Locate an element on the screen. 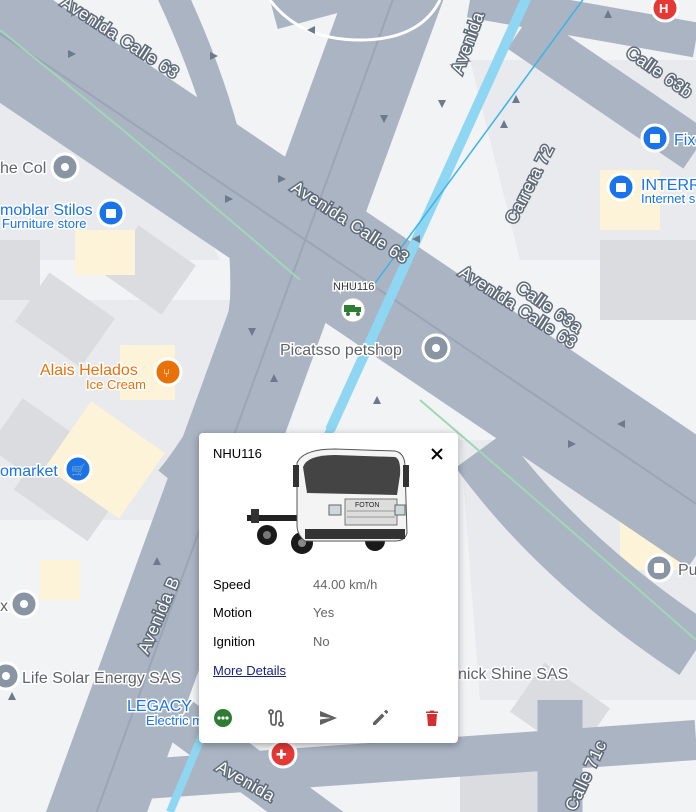 This screenshot has width=696, height=812. route-button is located at coordinates (276, 718).